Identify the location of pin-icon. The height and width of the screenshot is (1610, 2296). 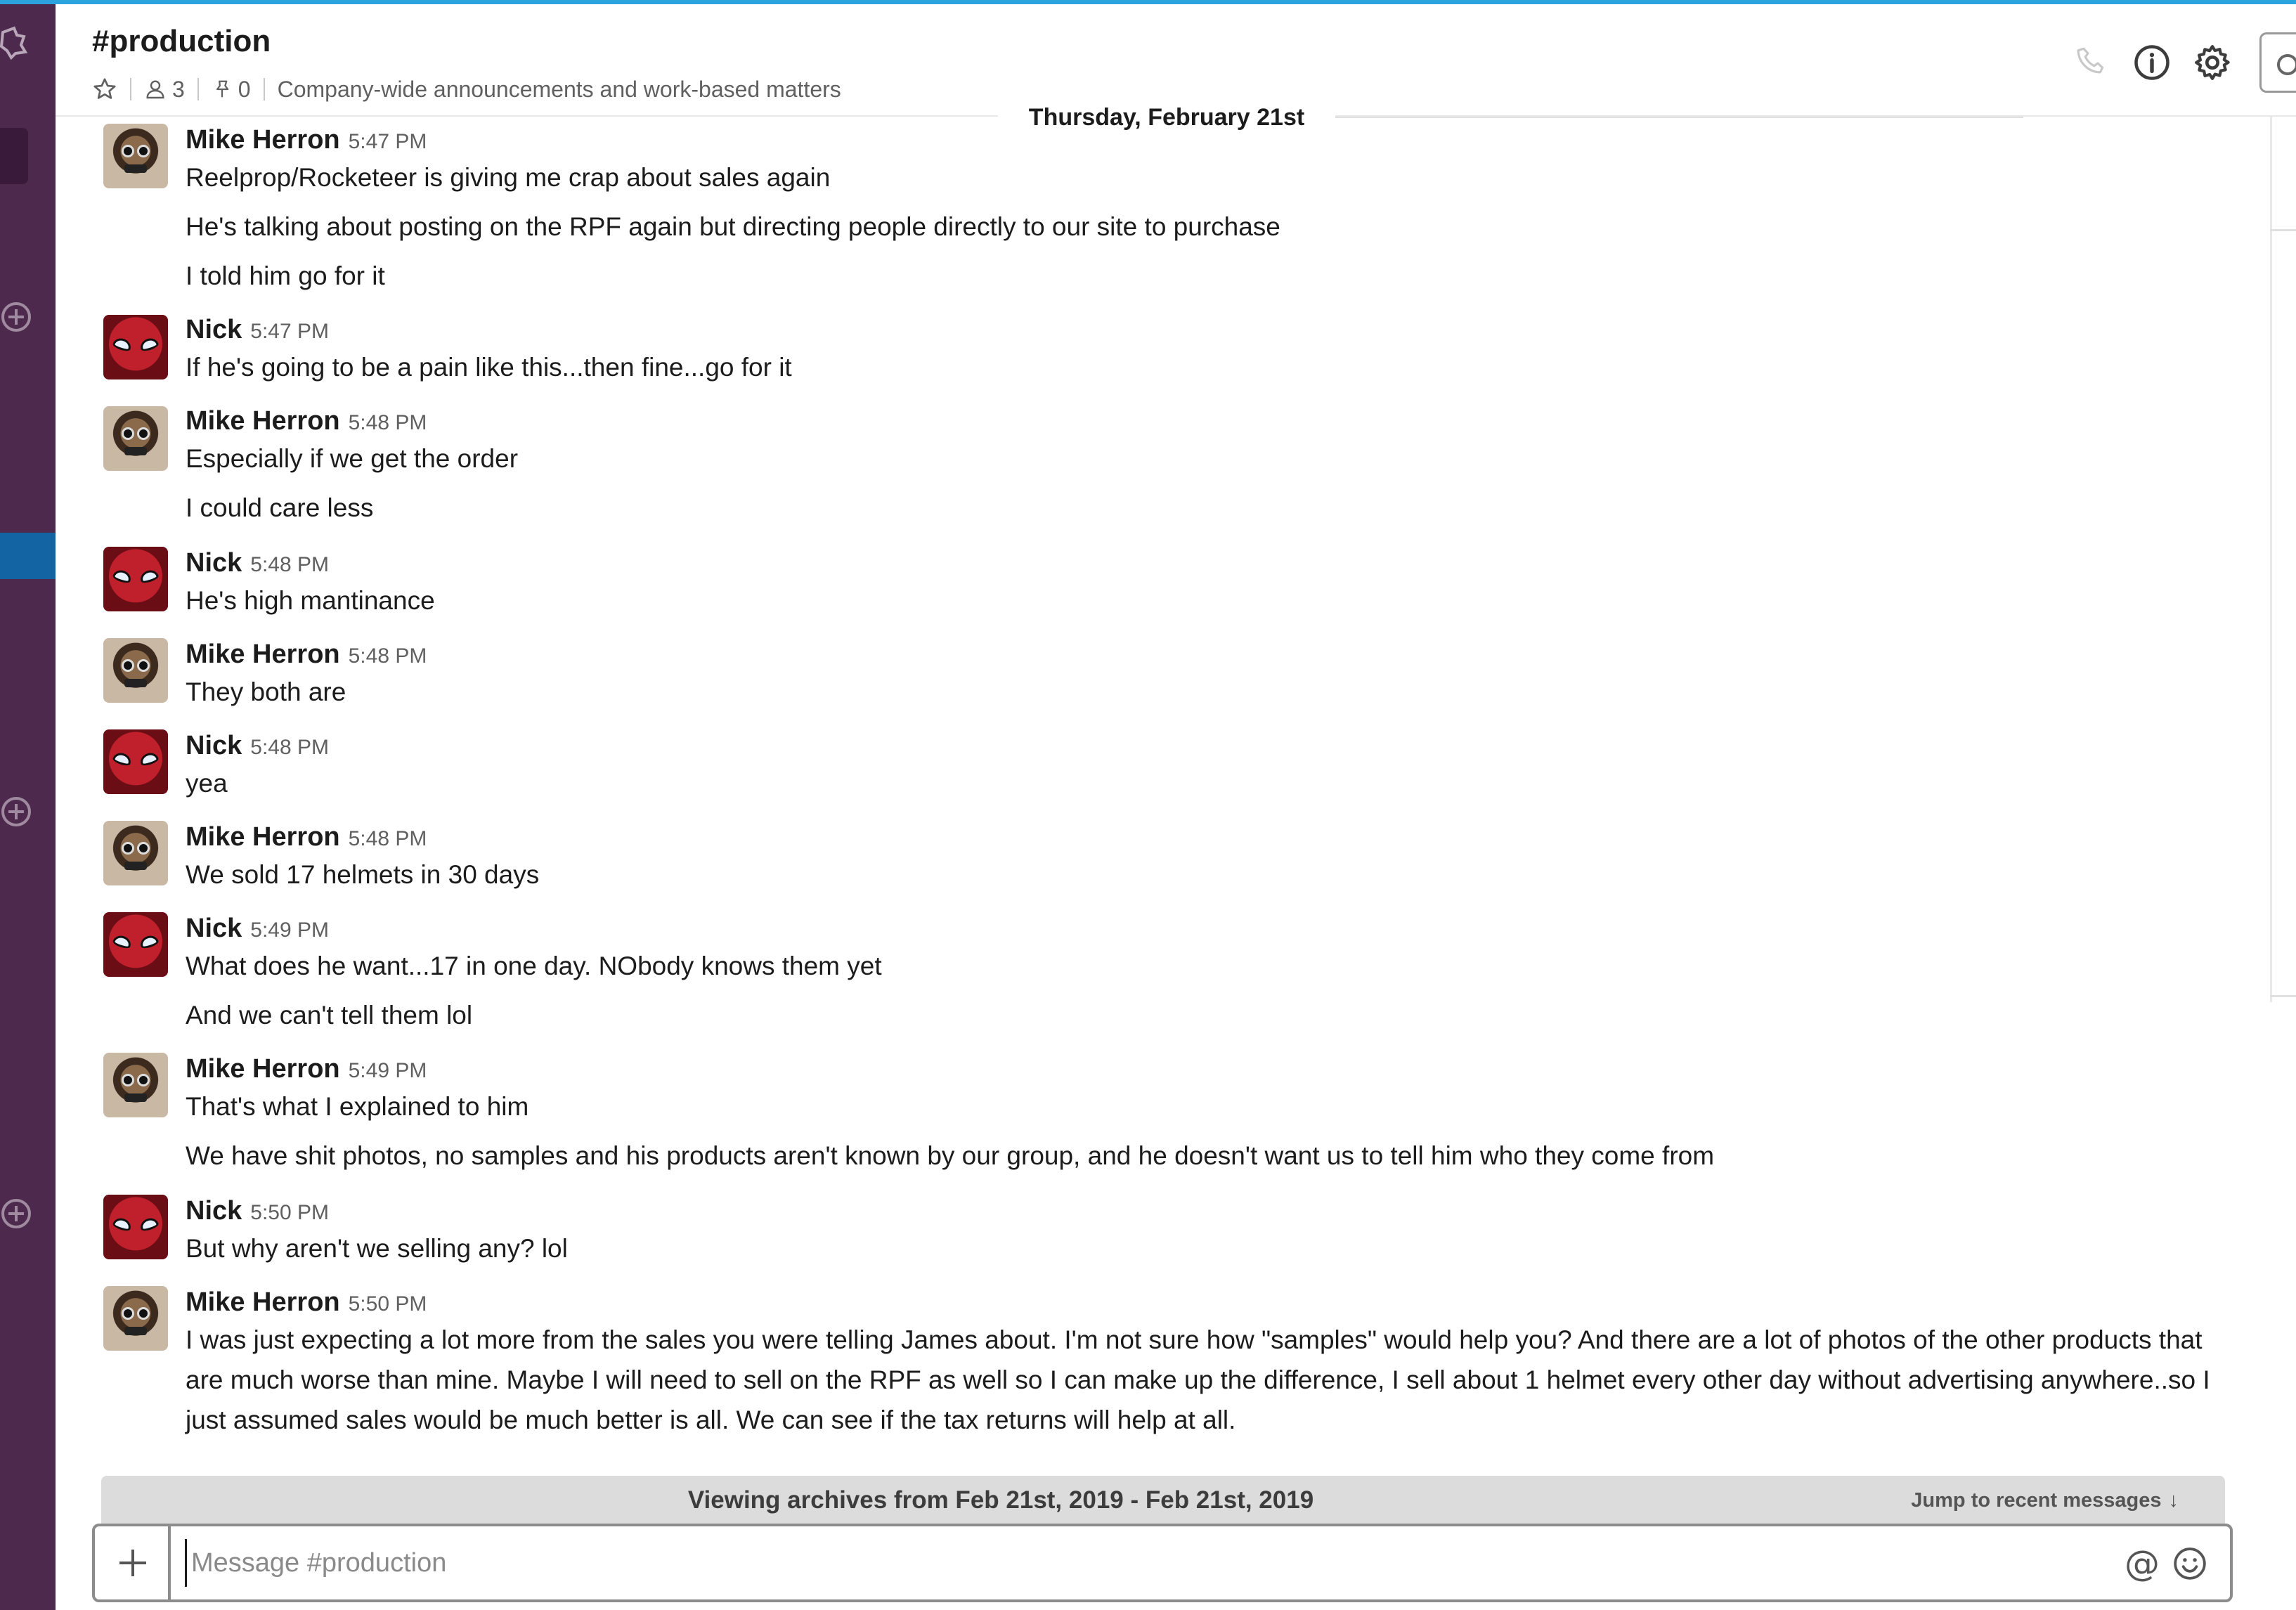
(222, 89).